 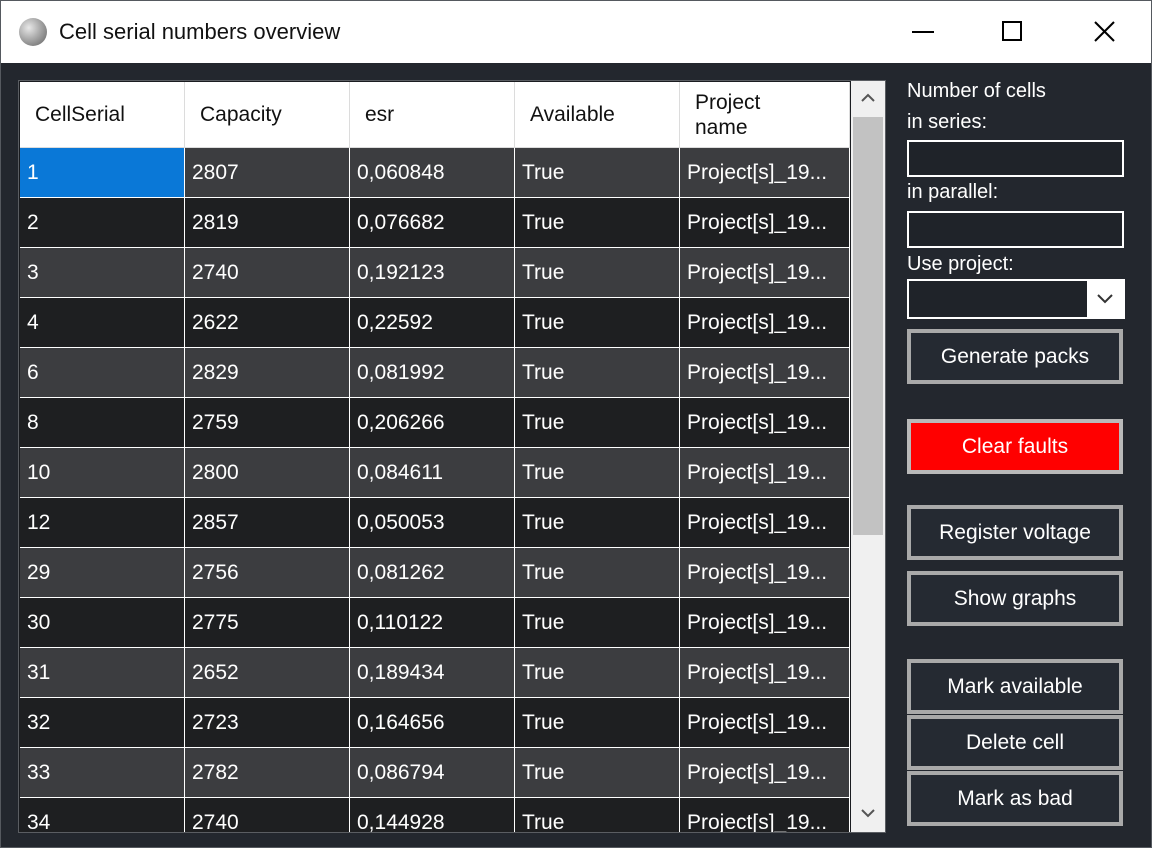 What do you see at coordinates (1015, 742) in the screenshot?
I see `delete-cell-button: Delete cell` at bounding box center [1015, 742].